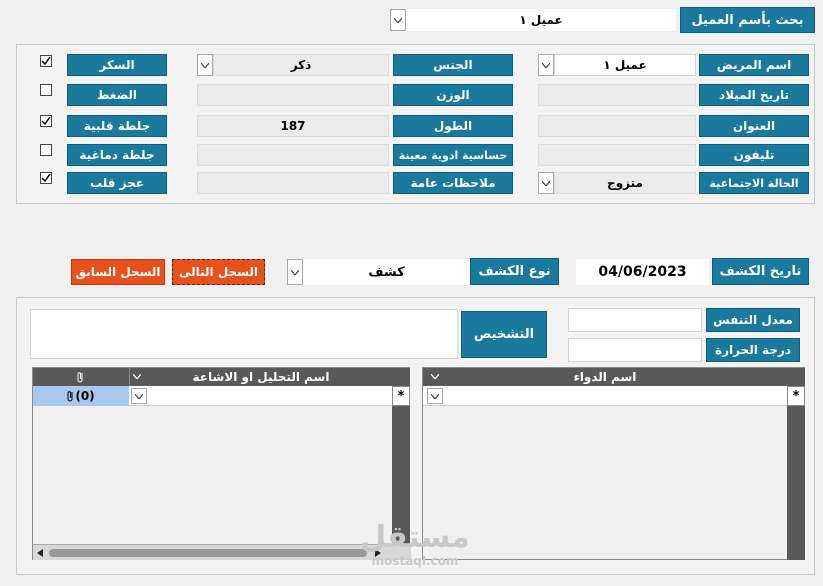 This screenshot has width=823, height=586. Describe the element at coordinates (117, 126) in the screenshot. I see `heart-attack-label: جلطة قلبية` at that location.